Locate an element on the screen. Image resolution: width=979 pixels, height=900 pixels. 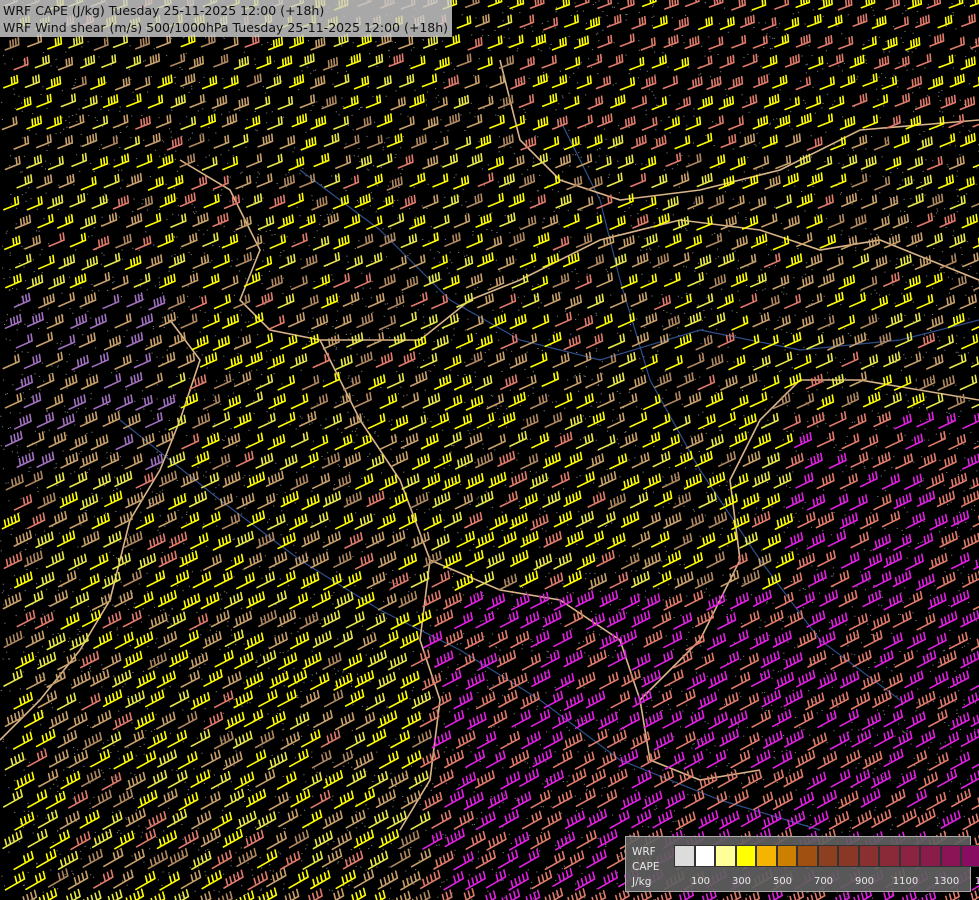
legend-tick-label: 1100 is located at coordinates (905, 881).